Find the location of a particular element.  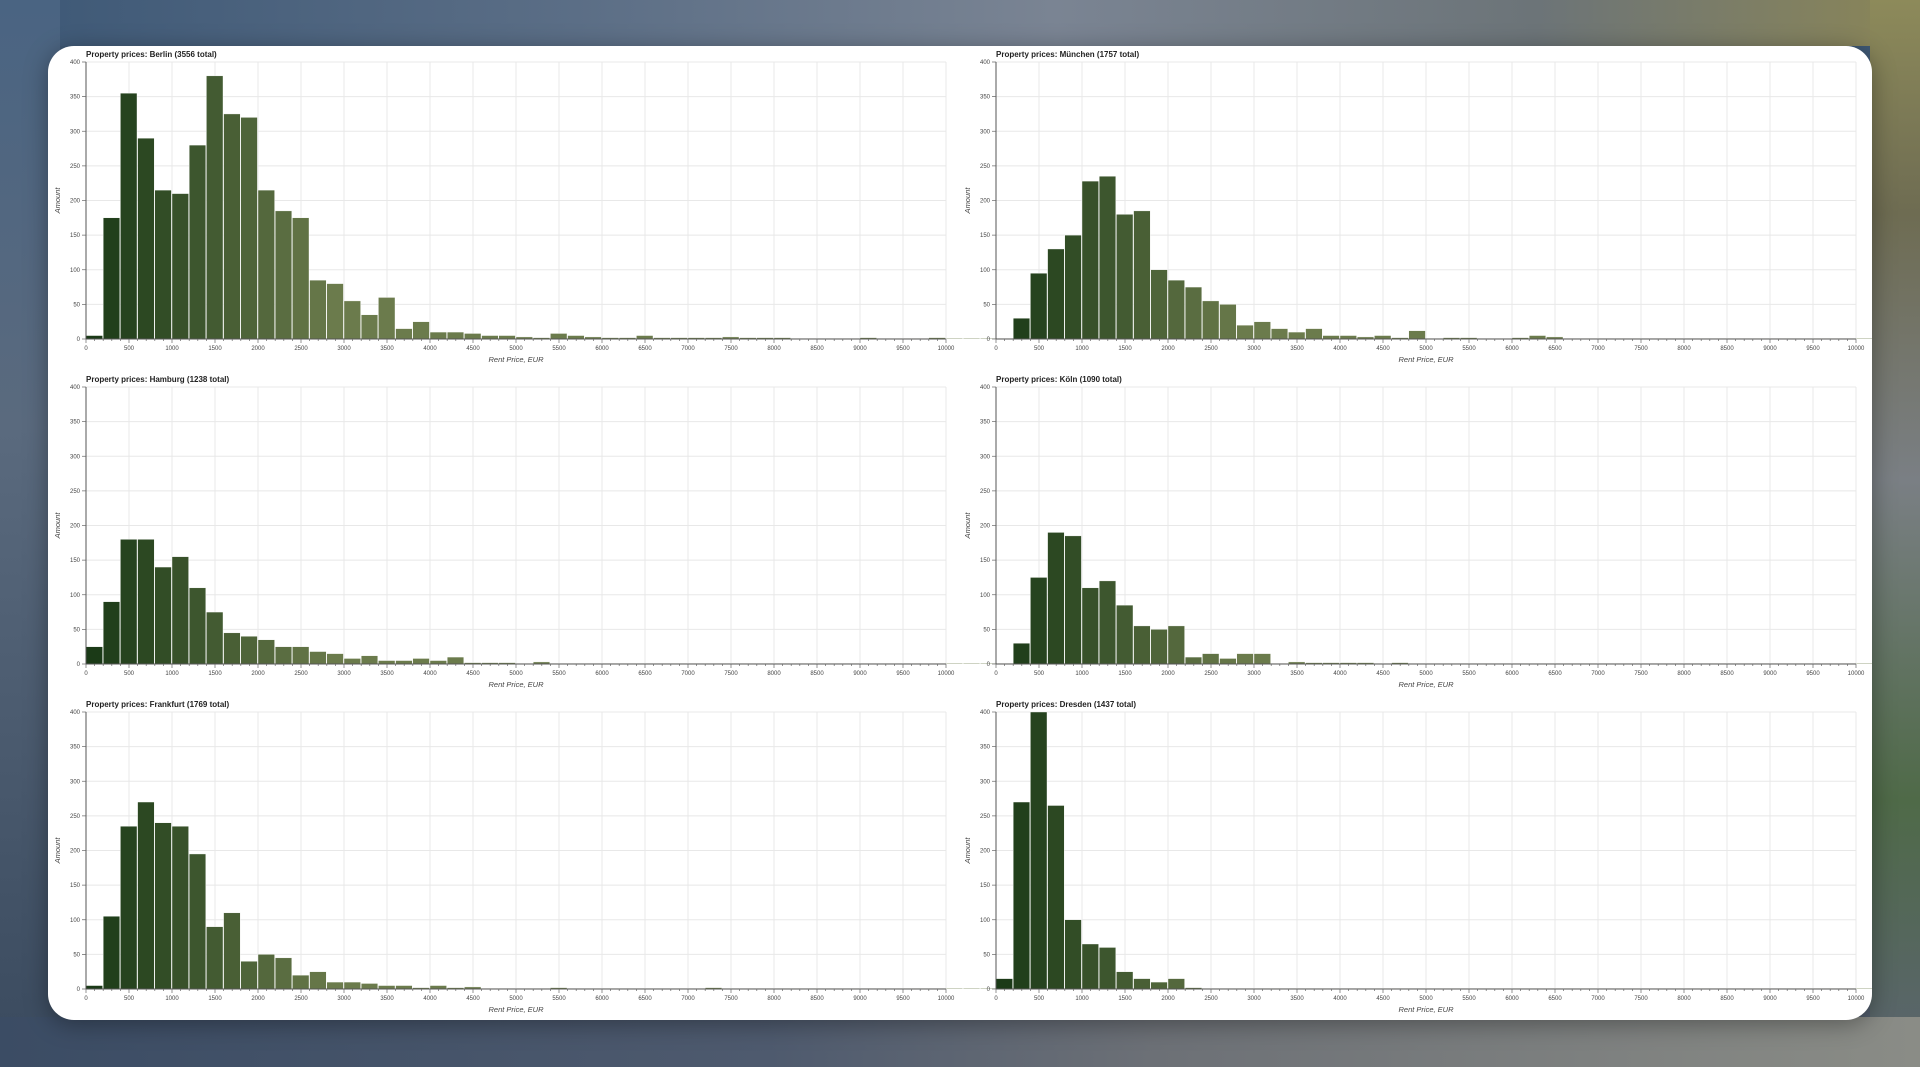

y-tick-label: 0 is located at coordinates (989, 340).